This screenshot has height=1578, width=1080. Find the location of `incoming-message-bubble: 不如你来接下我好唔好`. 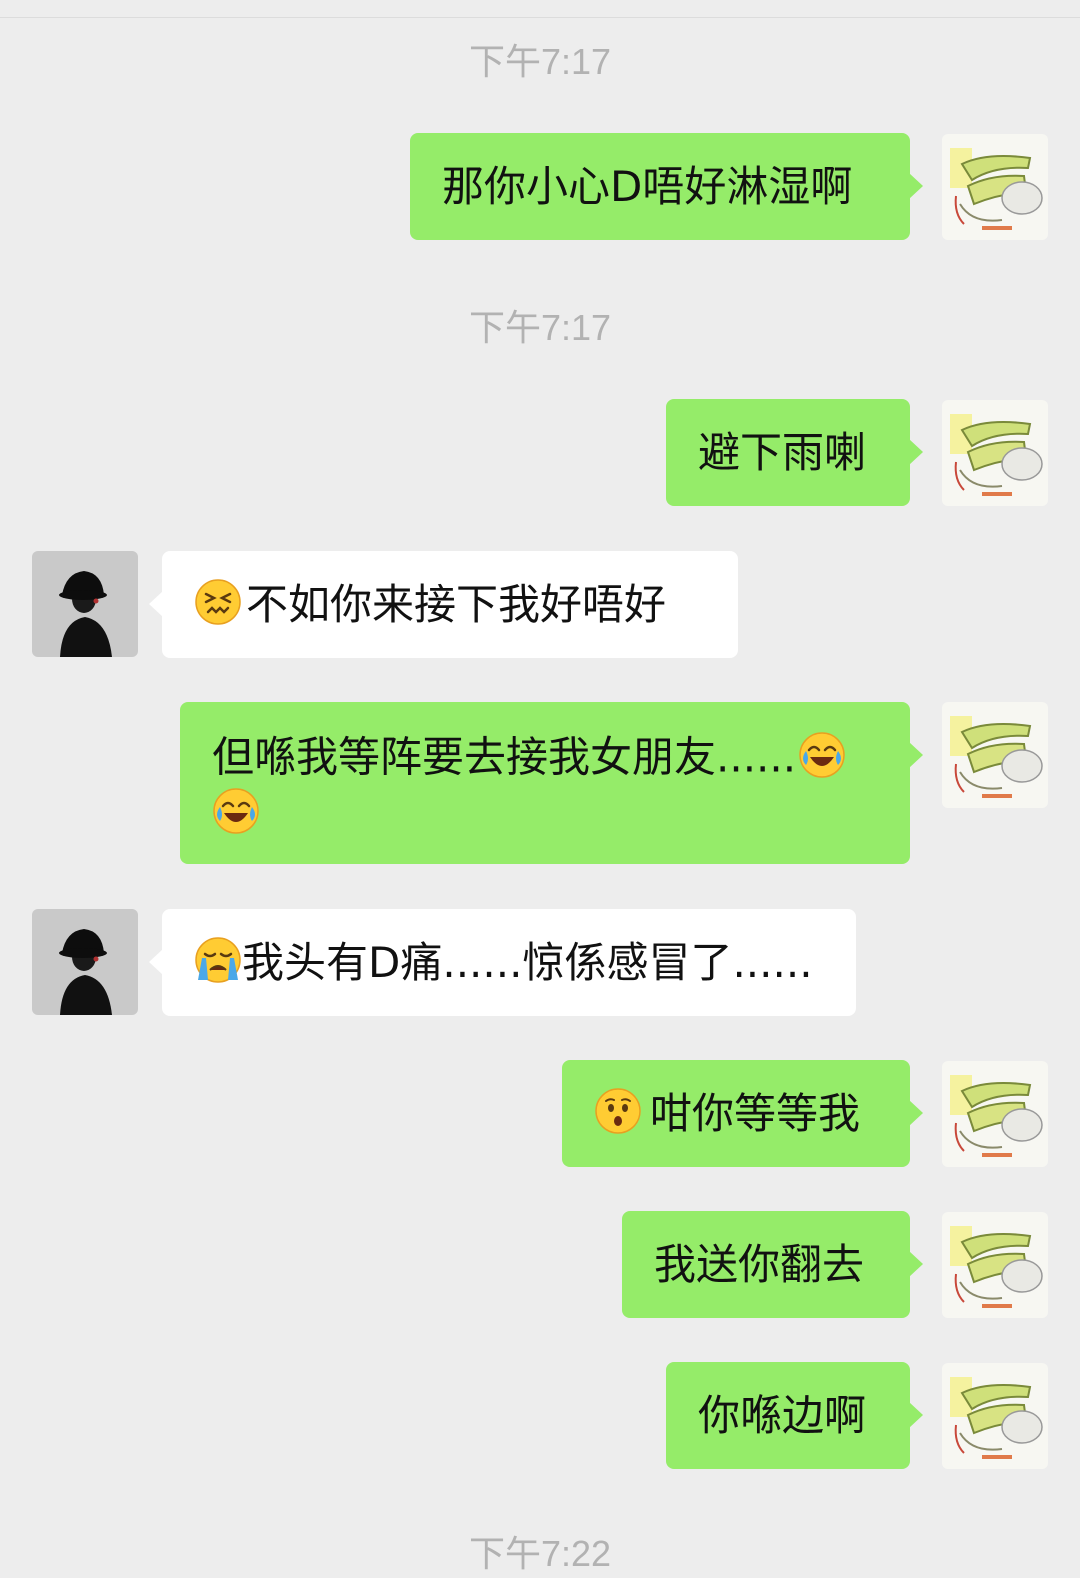

incoming-message-bubble: 不如你来接下我好唔好 is located at coordinates (443, 604).